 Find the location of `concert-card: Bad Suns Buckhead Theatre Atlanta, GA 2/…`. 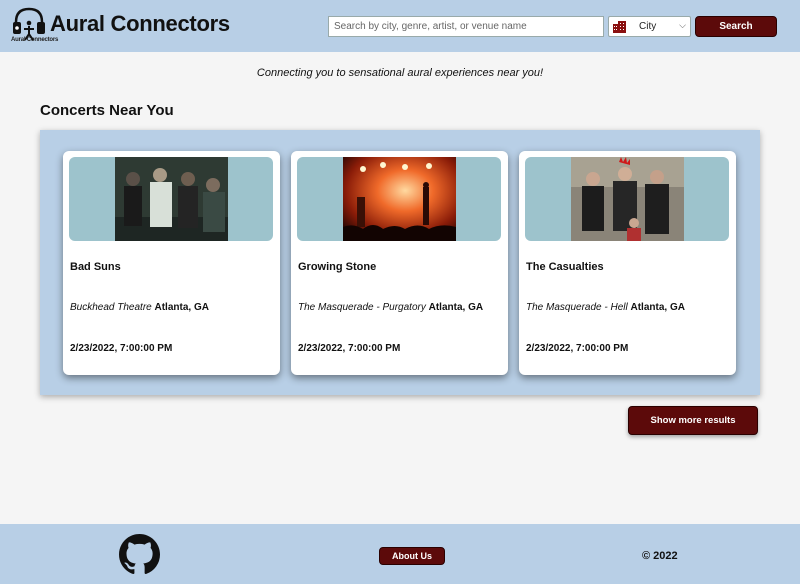

concert-card: Bad Suns Buckhead Theatre Atlanta, GA 2/… is located at coordinates (171, 263).